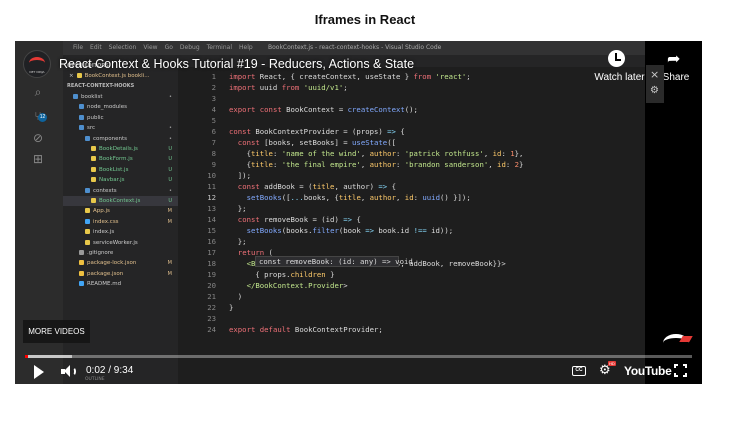 This screenshot has width=730, height=430. Describe the element at coordinates (110, 370) in the screenshot. I see `time-display: 0:02 / 9:34` at that location.